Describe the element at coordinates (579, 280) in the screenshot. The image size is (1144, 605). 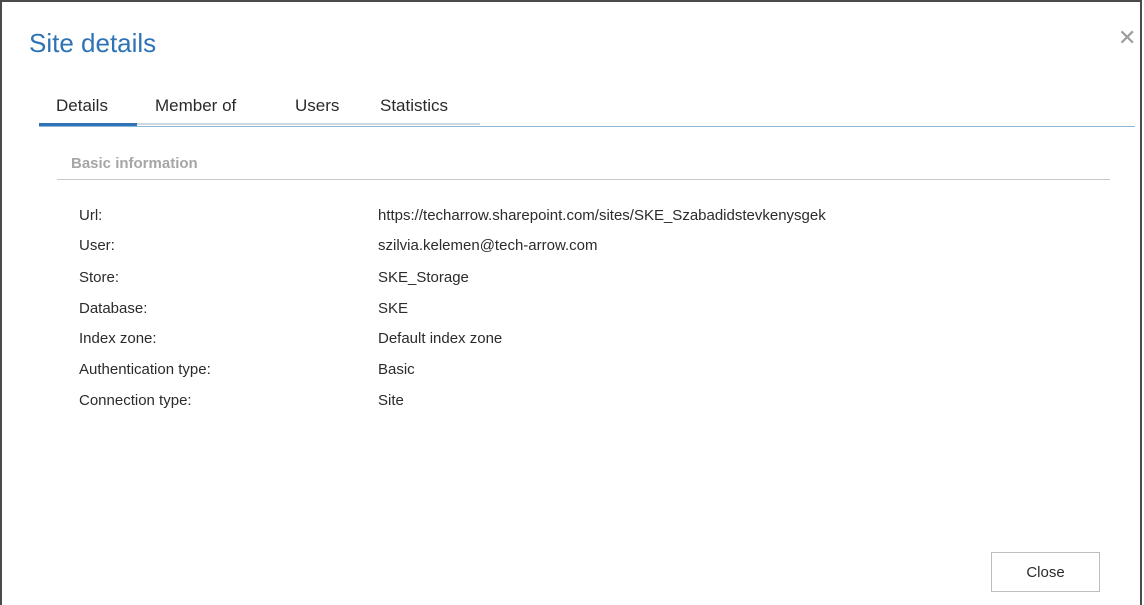
I see `detail-row-store: Store: SKE_Storage` at that location.